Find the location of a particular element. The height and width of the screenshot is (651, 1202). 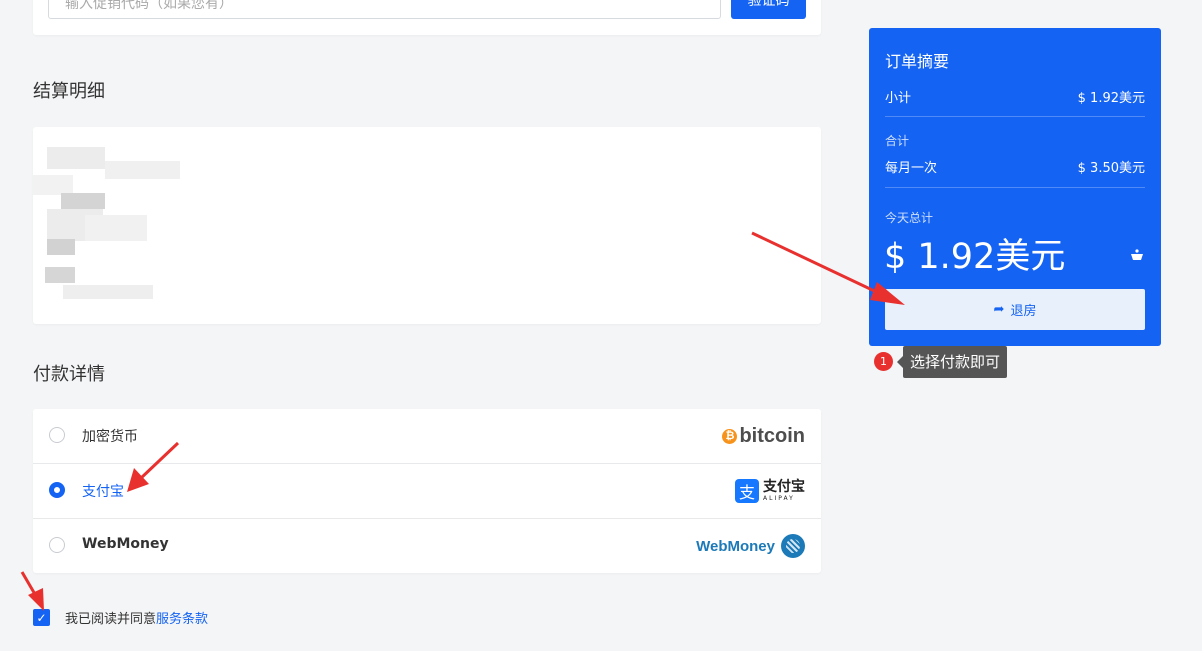

subtotal-label: 小计 is located at coordinates (898, 98).